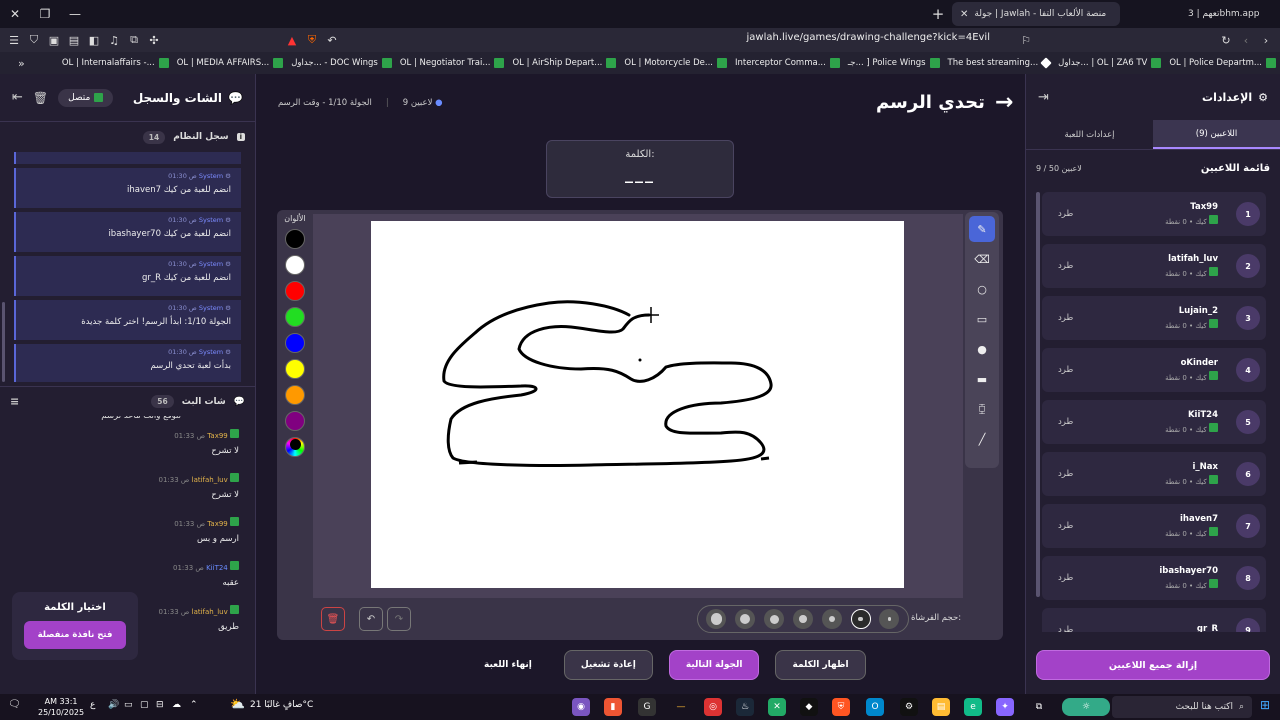 This screenshot has height=720, width=1280. I want to click on system-log-header: 14 سجل النظام i, so click(127, 137).